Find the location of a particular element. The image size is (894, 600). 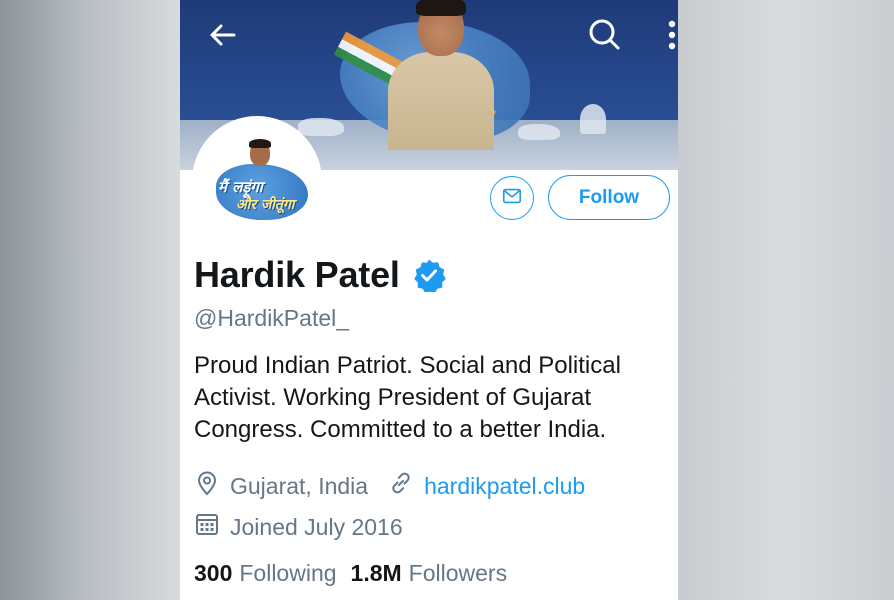

followers-label: Followers is located at coordinates (458, 573).